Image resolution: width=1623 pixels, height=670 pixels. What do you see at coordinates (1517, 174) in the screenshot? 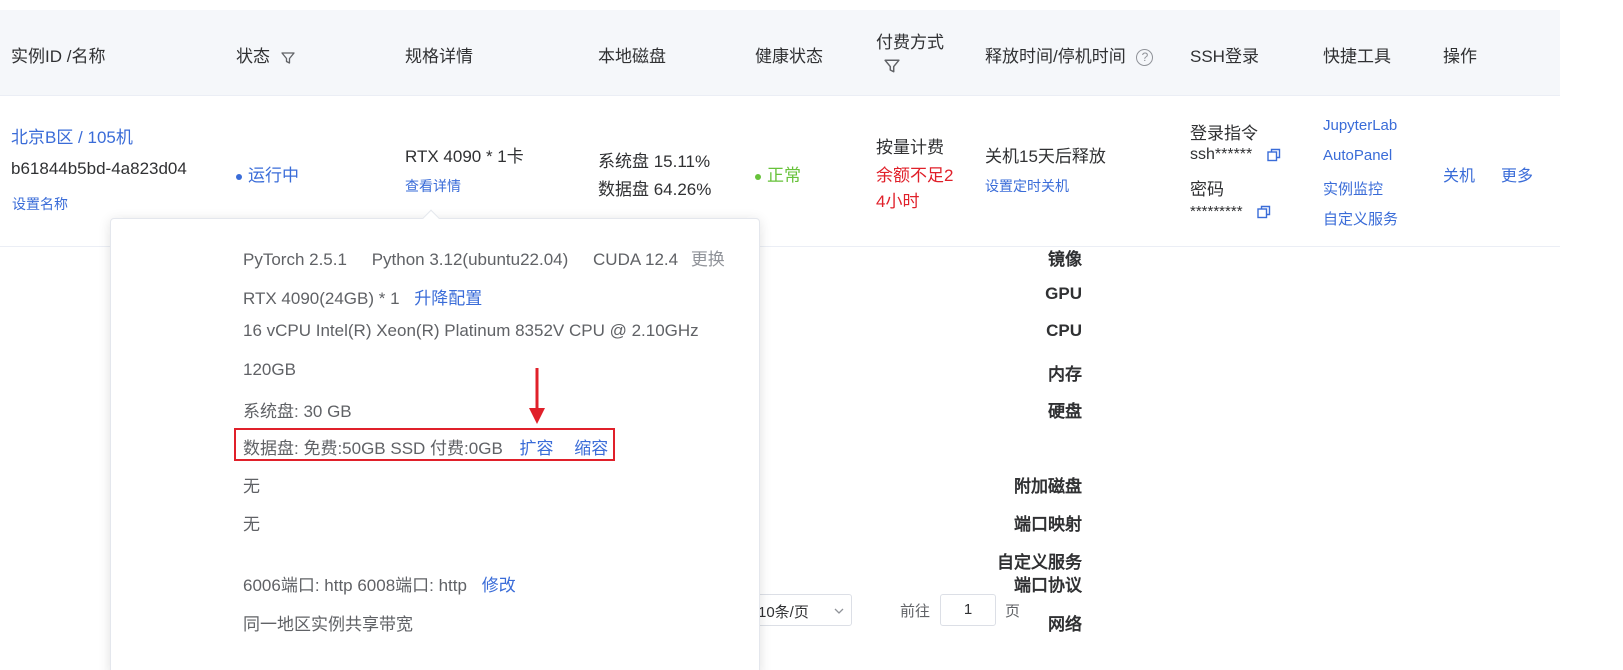
I see `more-button: 更多` at bounding box center [1517, 174].